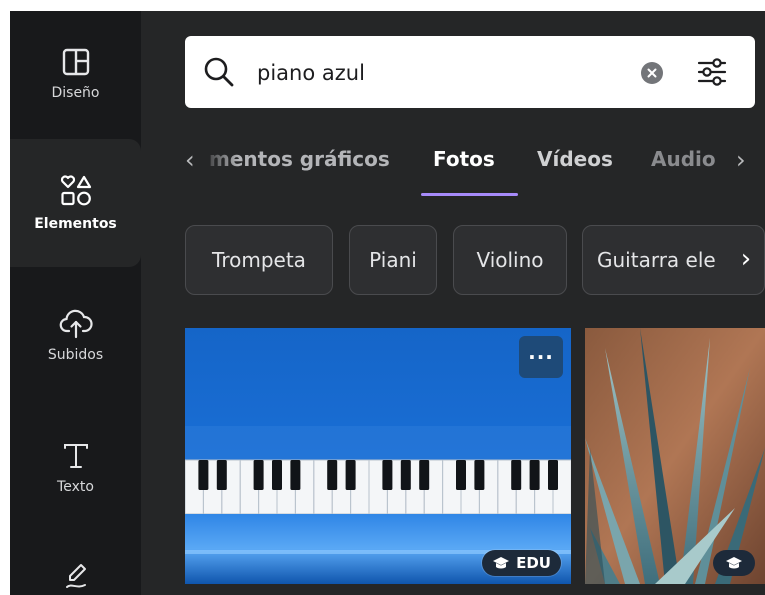  I want to click on filters-icon, so click(712, 72).